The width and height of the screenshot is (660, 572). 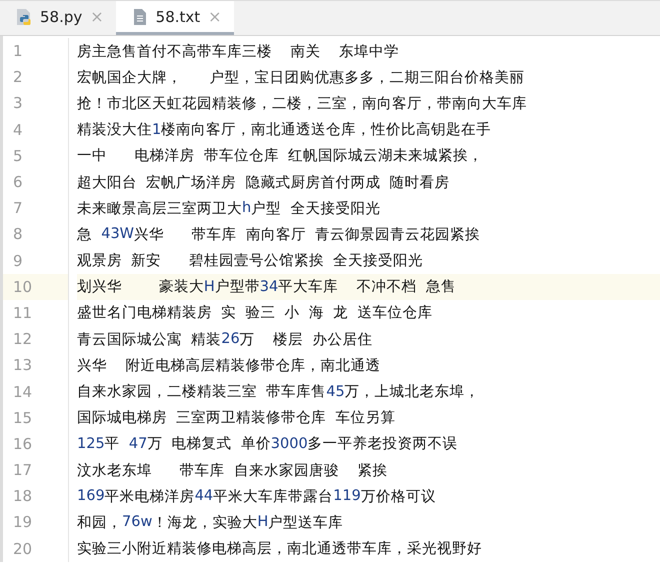 I want to click on text-line: 169平米电梯洋房44平米大车库带露台119万价格可议, so click(x=257, y=497).